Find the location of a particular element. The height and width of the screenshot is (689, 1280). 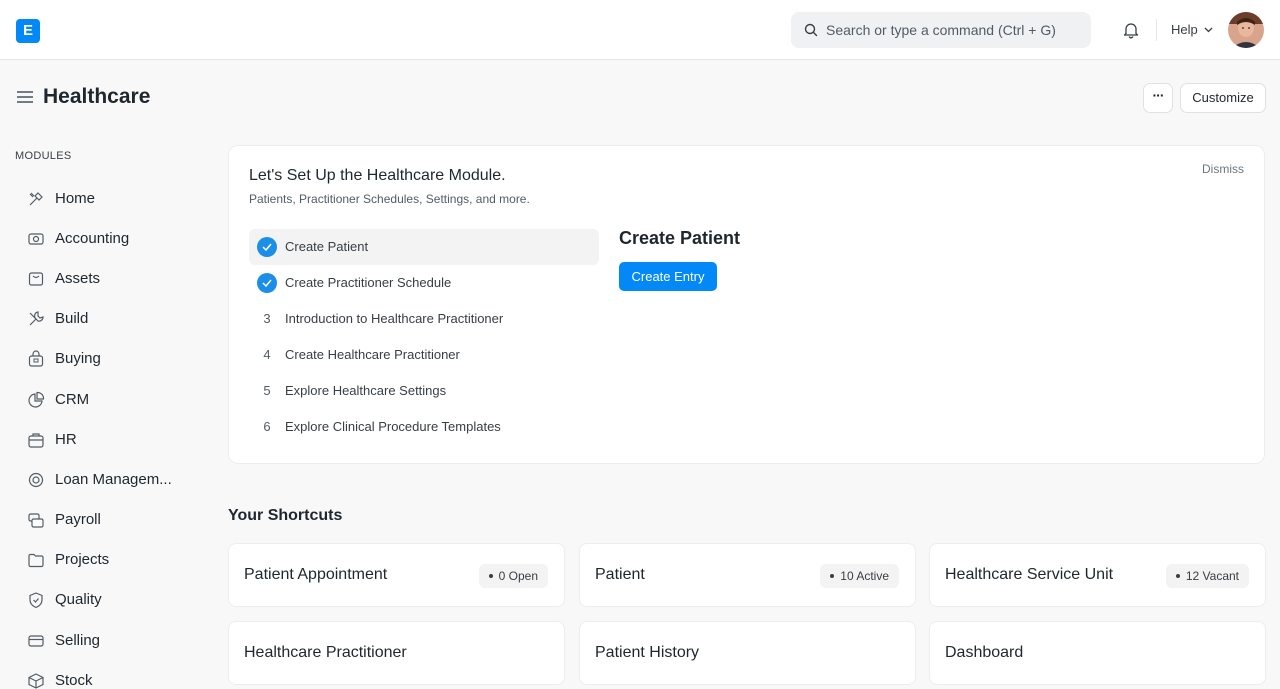

sidebar-item-crm: CRM is located at coordinates (117, 400).